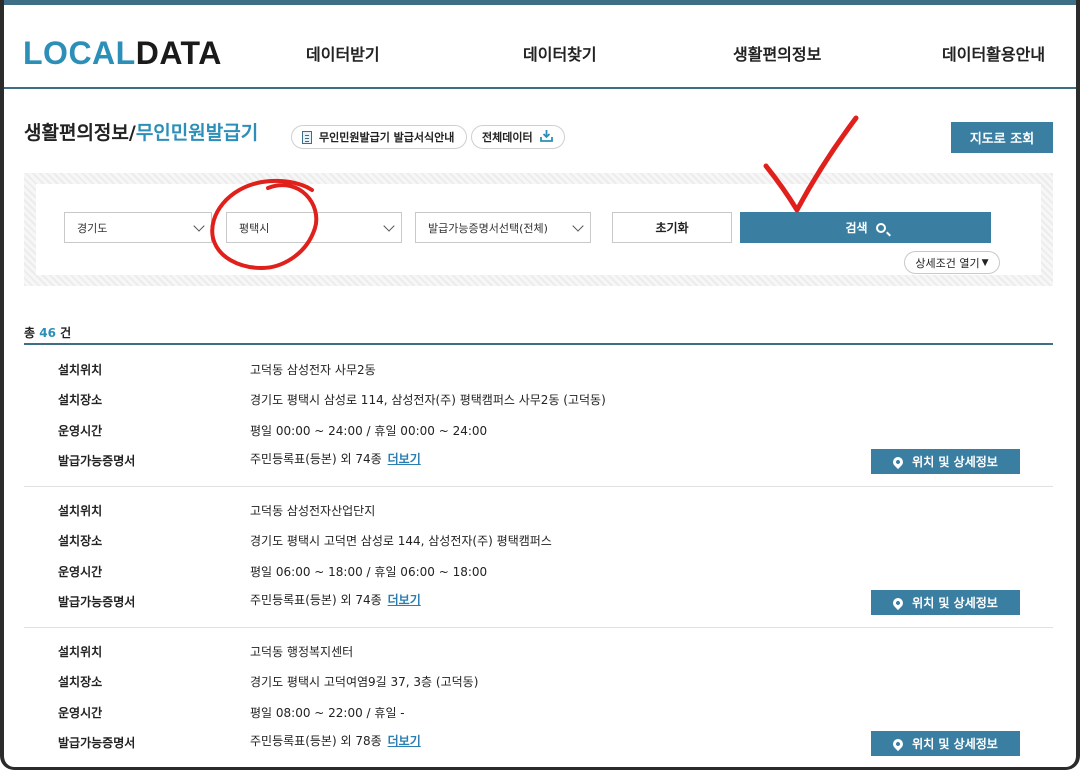 This screenshot has width=1080, height=770. Describe the element at coordinates (947, 263) in the screenshot. I see `detail-toggle-label: 상세조건 열기` at that location.